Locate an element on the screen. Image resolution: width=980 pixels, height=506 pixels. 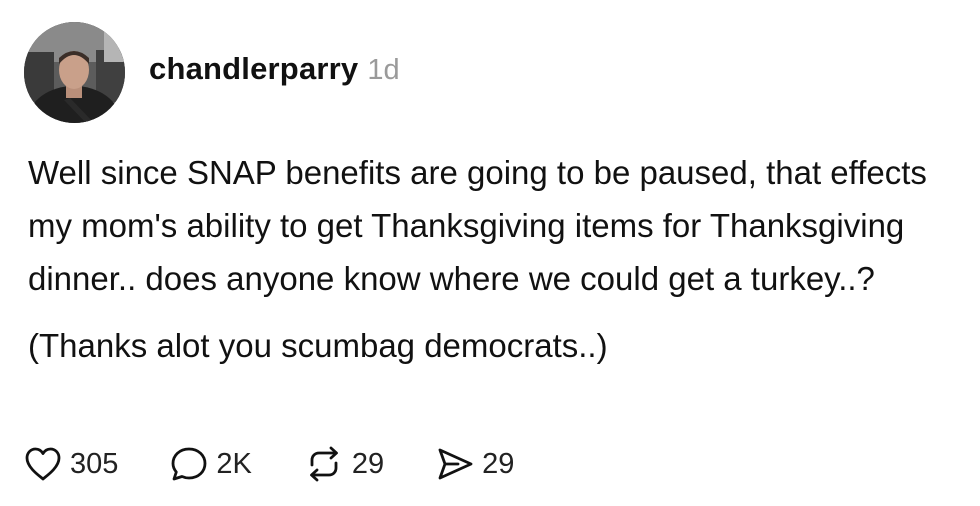
reply-button: 2K is located at coordinates (211, 464).